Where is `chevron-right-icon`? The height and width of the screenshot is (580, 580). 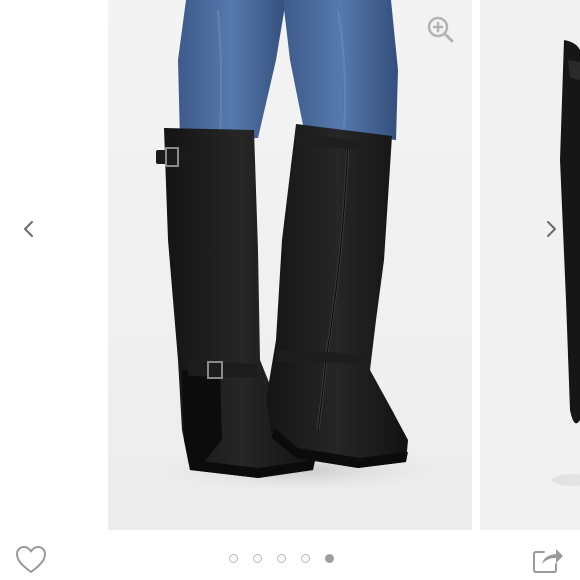 chevron-right-icon is located at coordinates (551, 229).